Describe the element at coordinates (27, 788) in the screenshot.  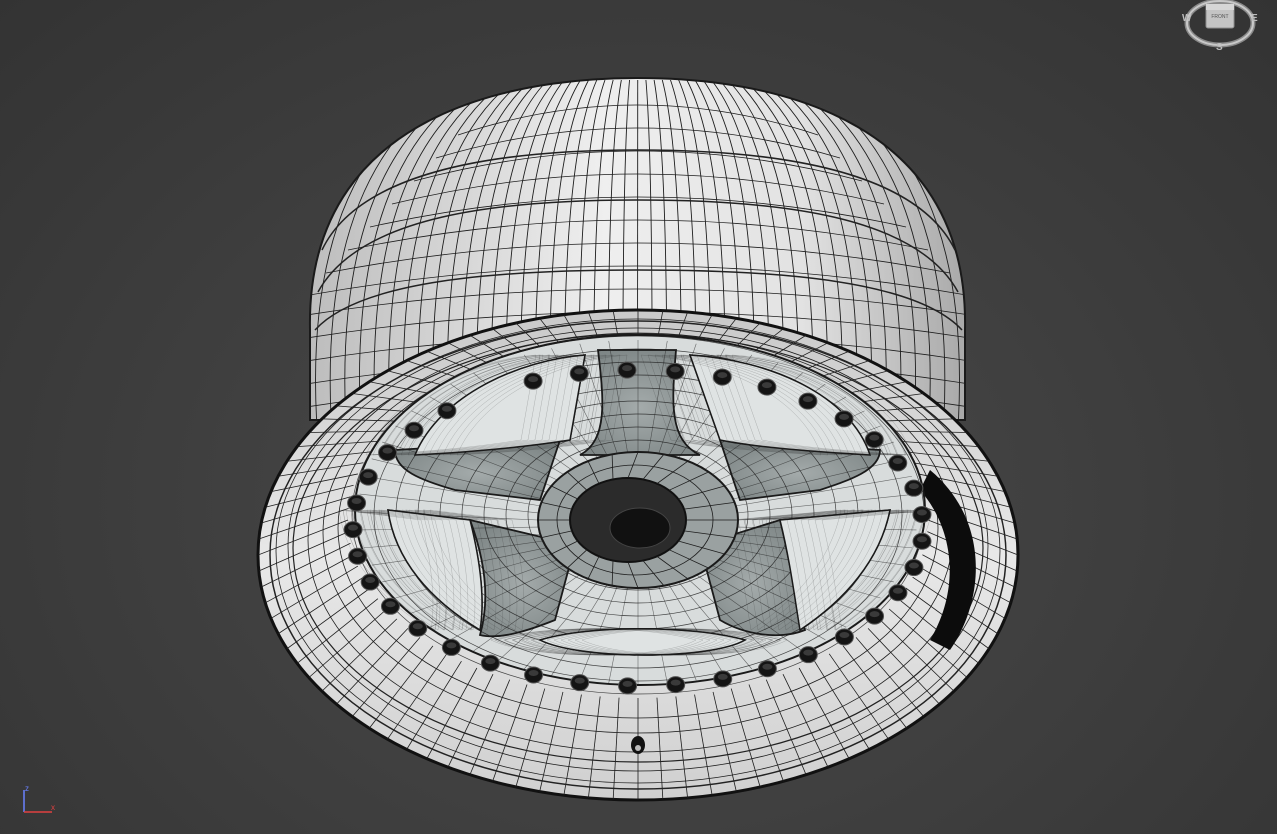
I see `axis-z-label: z` at that location.